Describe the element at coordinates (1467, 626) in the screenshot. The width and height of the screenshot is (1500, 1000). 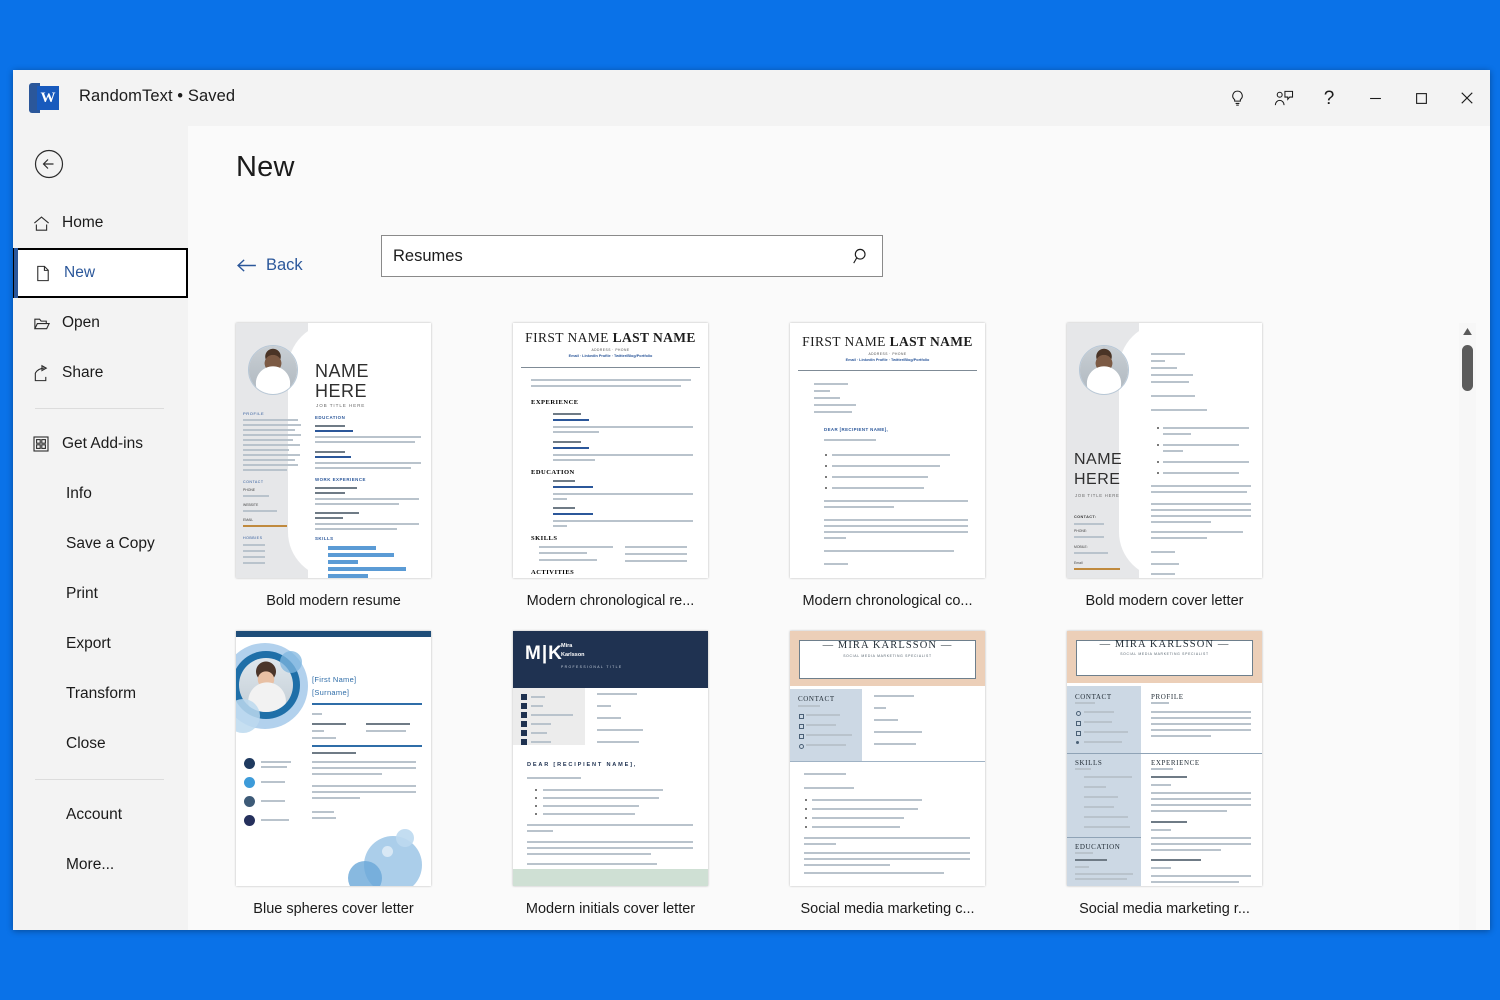
I see `template-scrollbar` at that location.